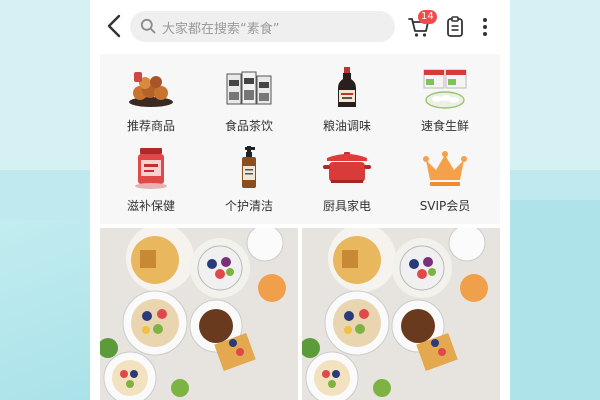 This screenshot has width=600, height=400. I want to click on category-item-food-tea: 食品茶饮, so click(249, 100).